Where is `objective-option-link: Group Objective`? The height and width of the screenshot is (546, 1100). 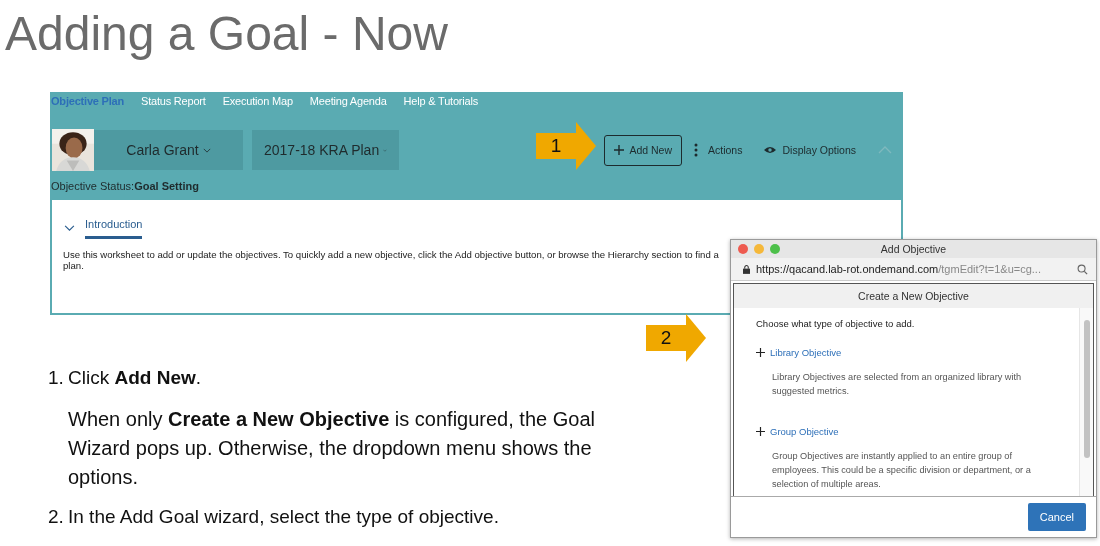 objective-option-link: Group Objective is located at coordinates (902, 431).